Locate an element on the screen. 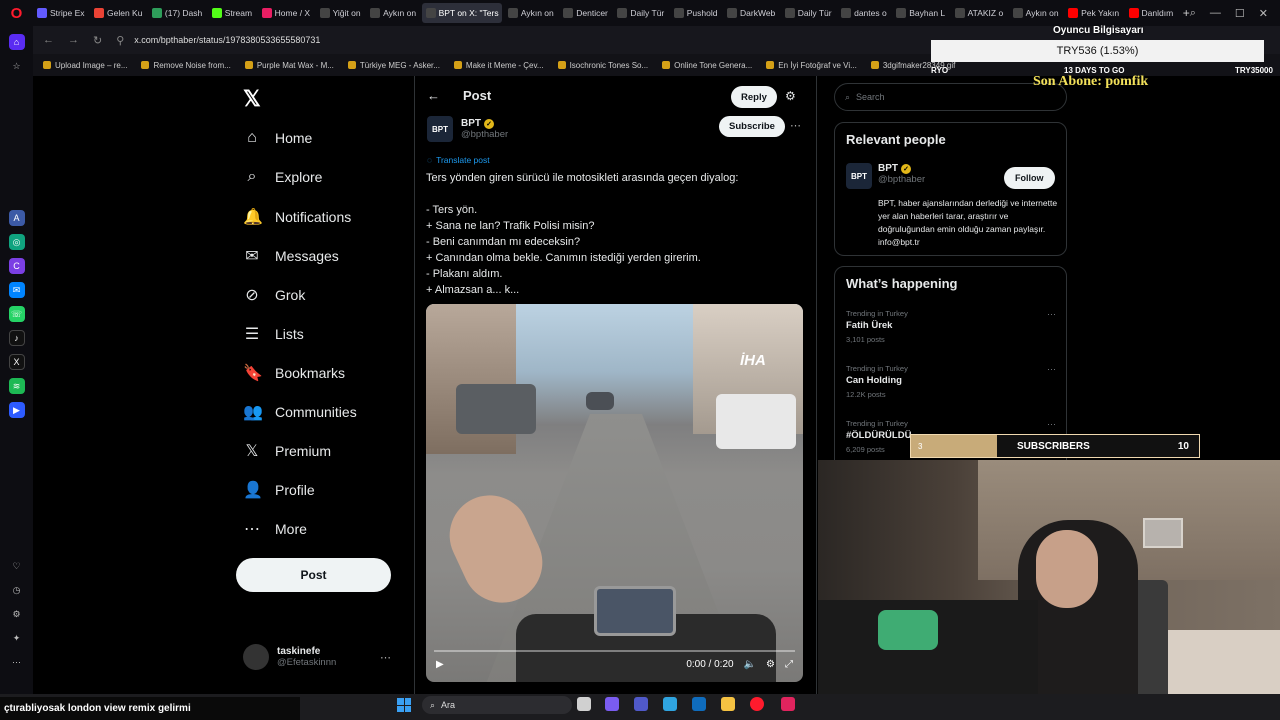 Image resolution: width=1280 pixels, height=720 pixels. close-icon: ✕ is located at coordinates (1263, 13).